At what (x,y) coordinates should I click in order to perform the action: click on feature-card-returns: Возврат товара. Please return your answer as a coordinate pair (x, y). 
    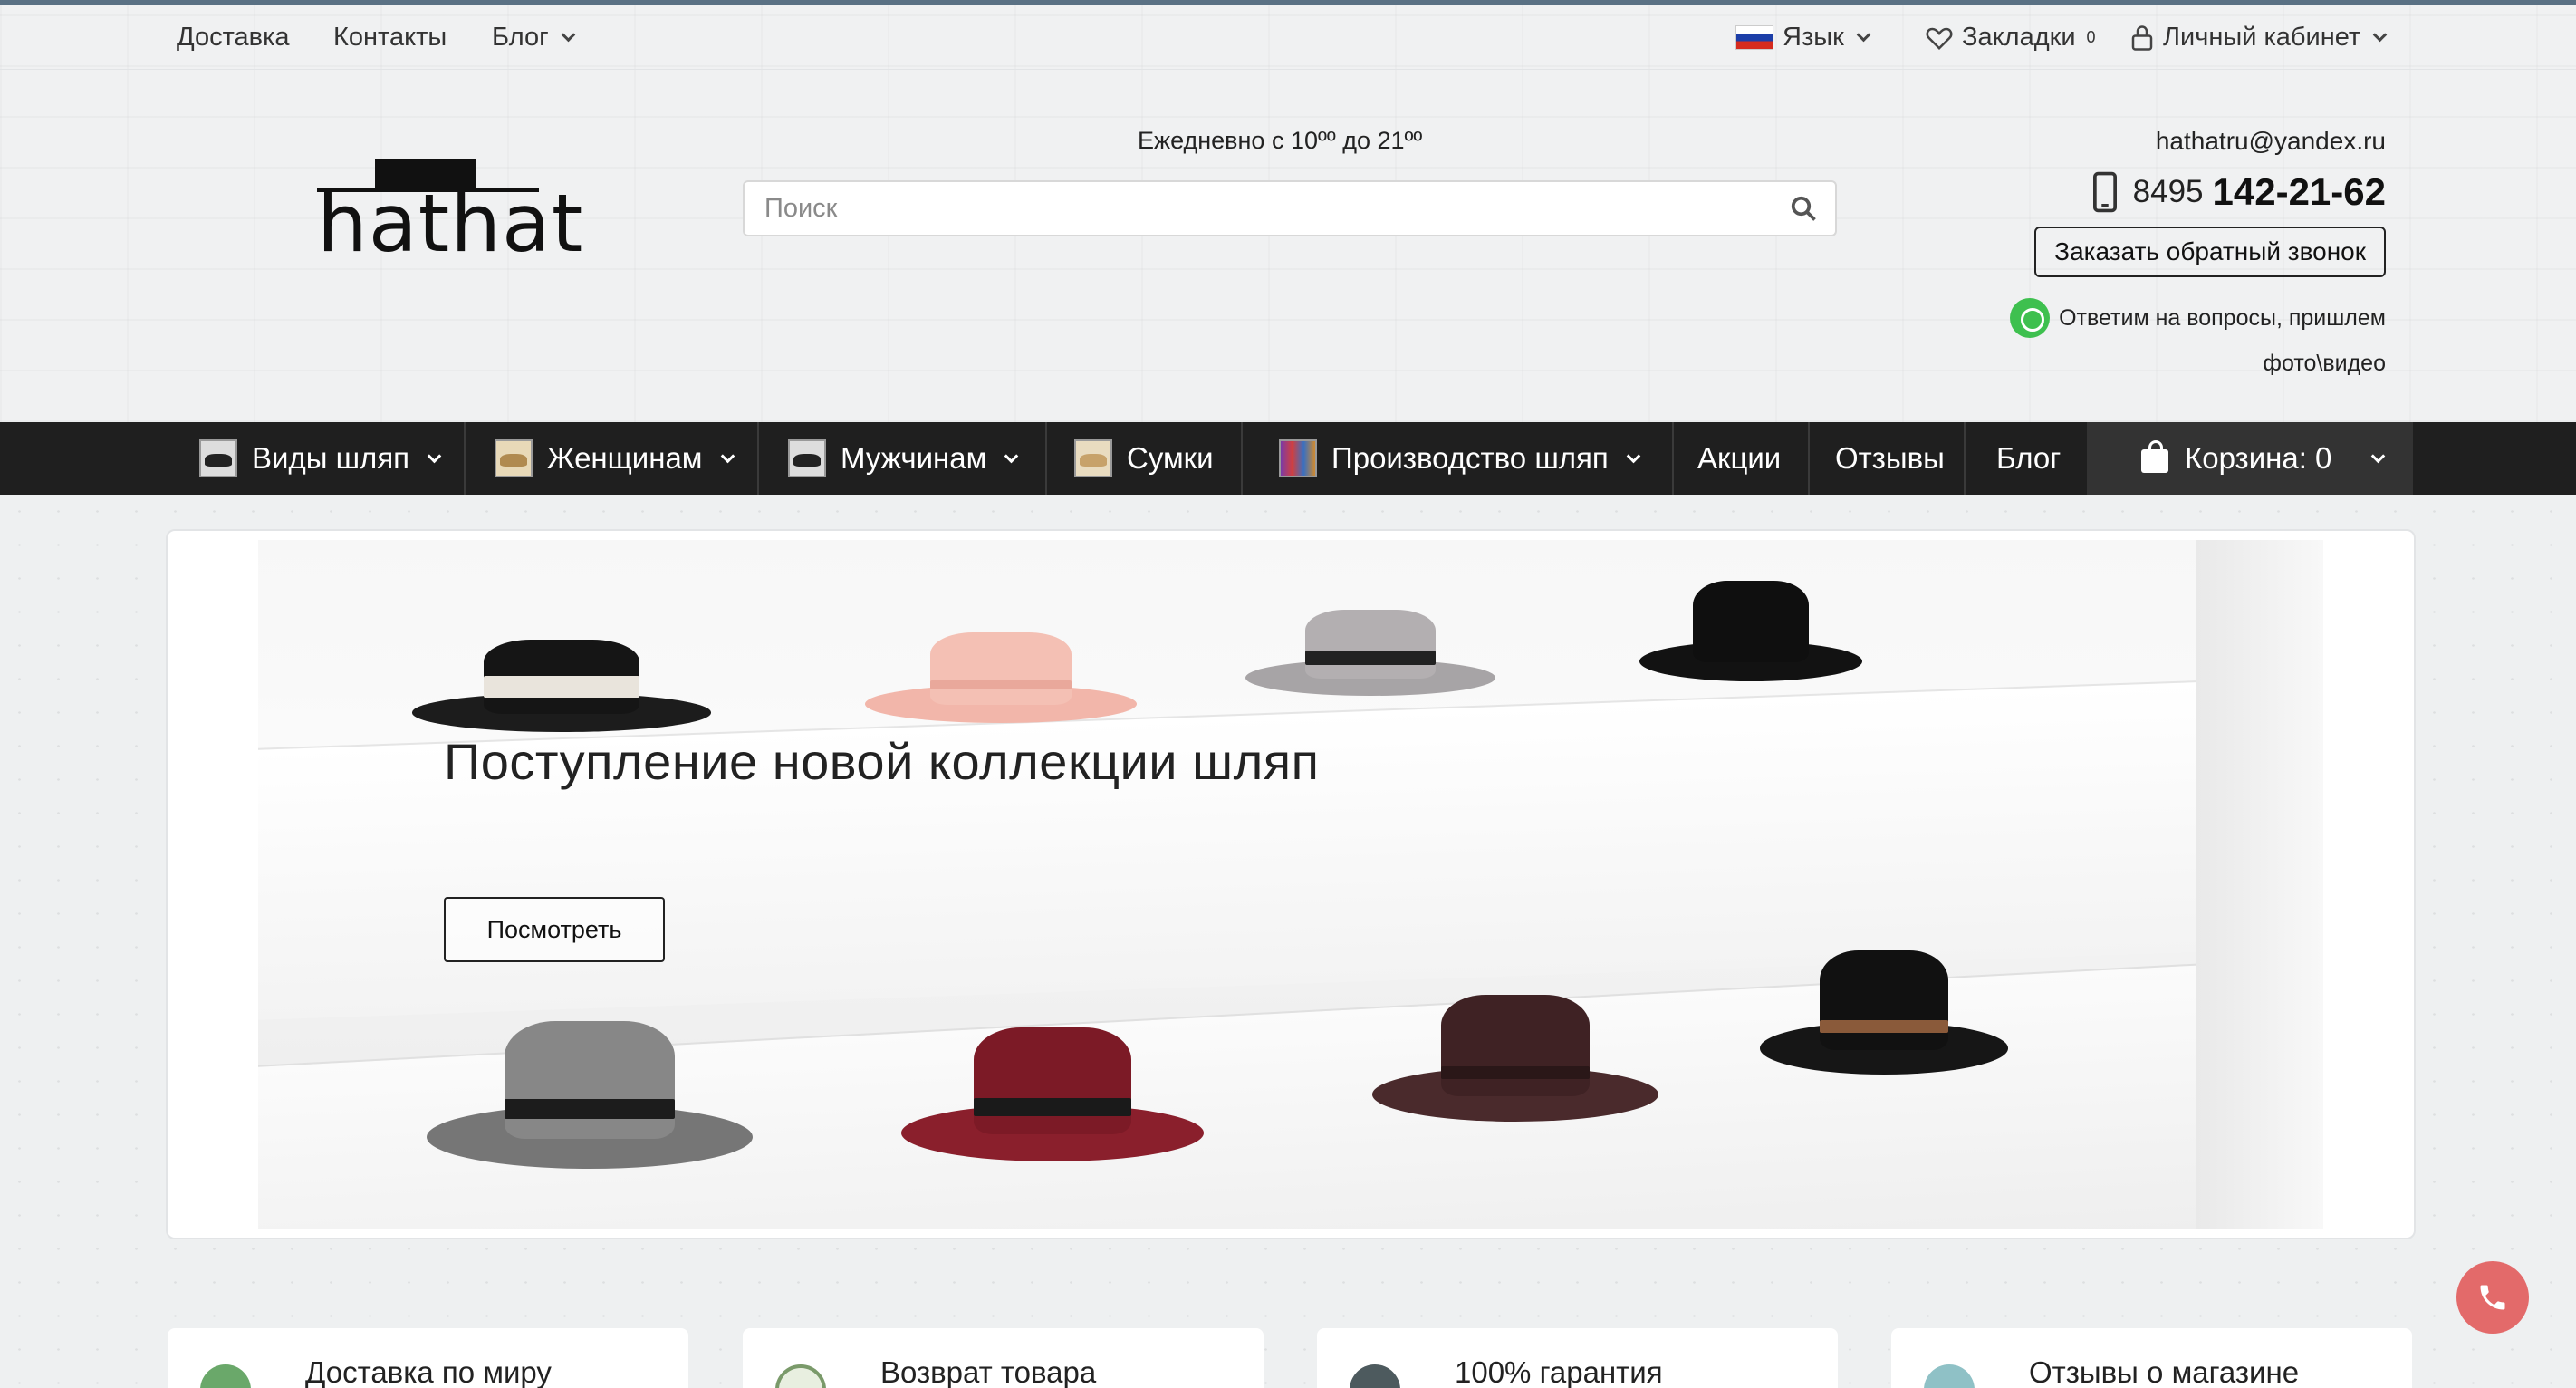
    Looking at the image, I should click on (1003, 1358).